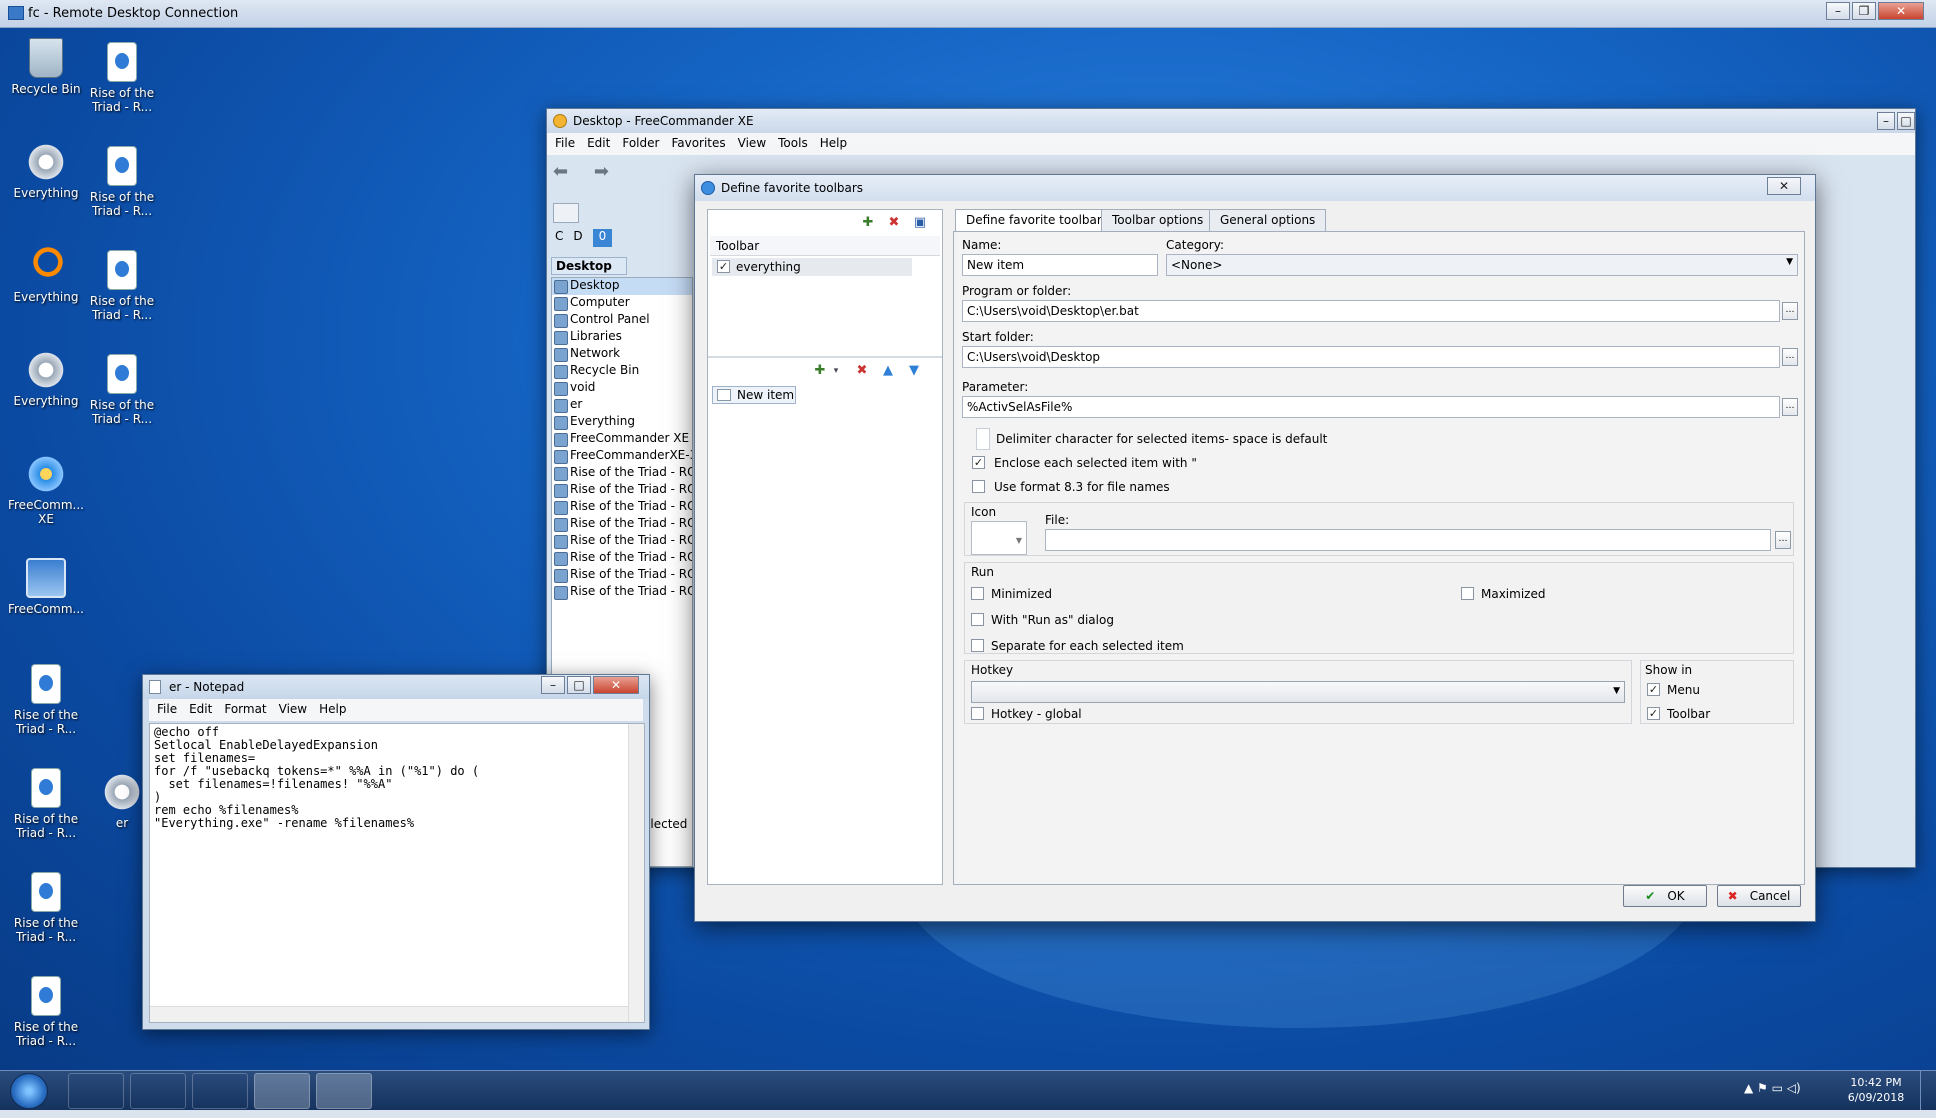 The image size is (1936, 1118). I want to click on desktop-icon-freecommander-xe: FreeComm... XE, so click(46, 490).